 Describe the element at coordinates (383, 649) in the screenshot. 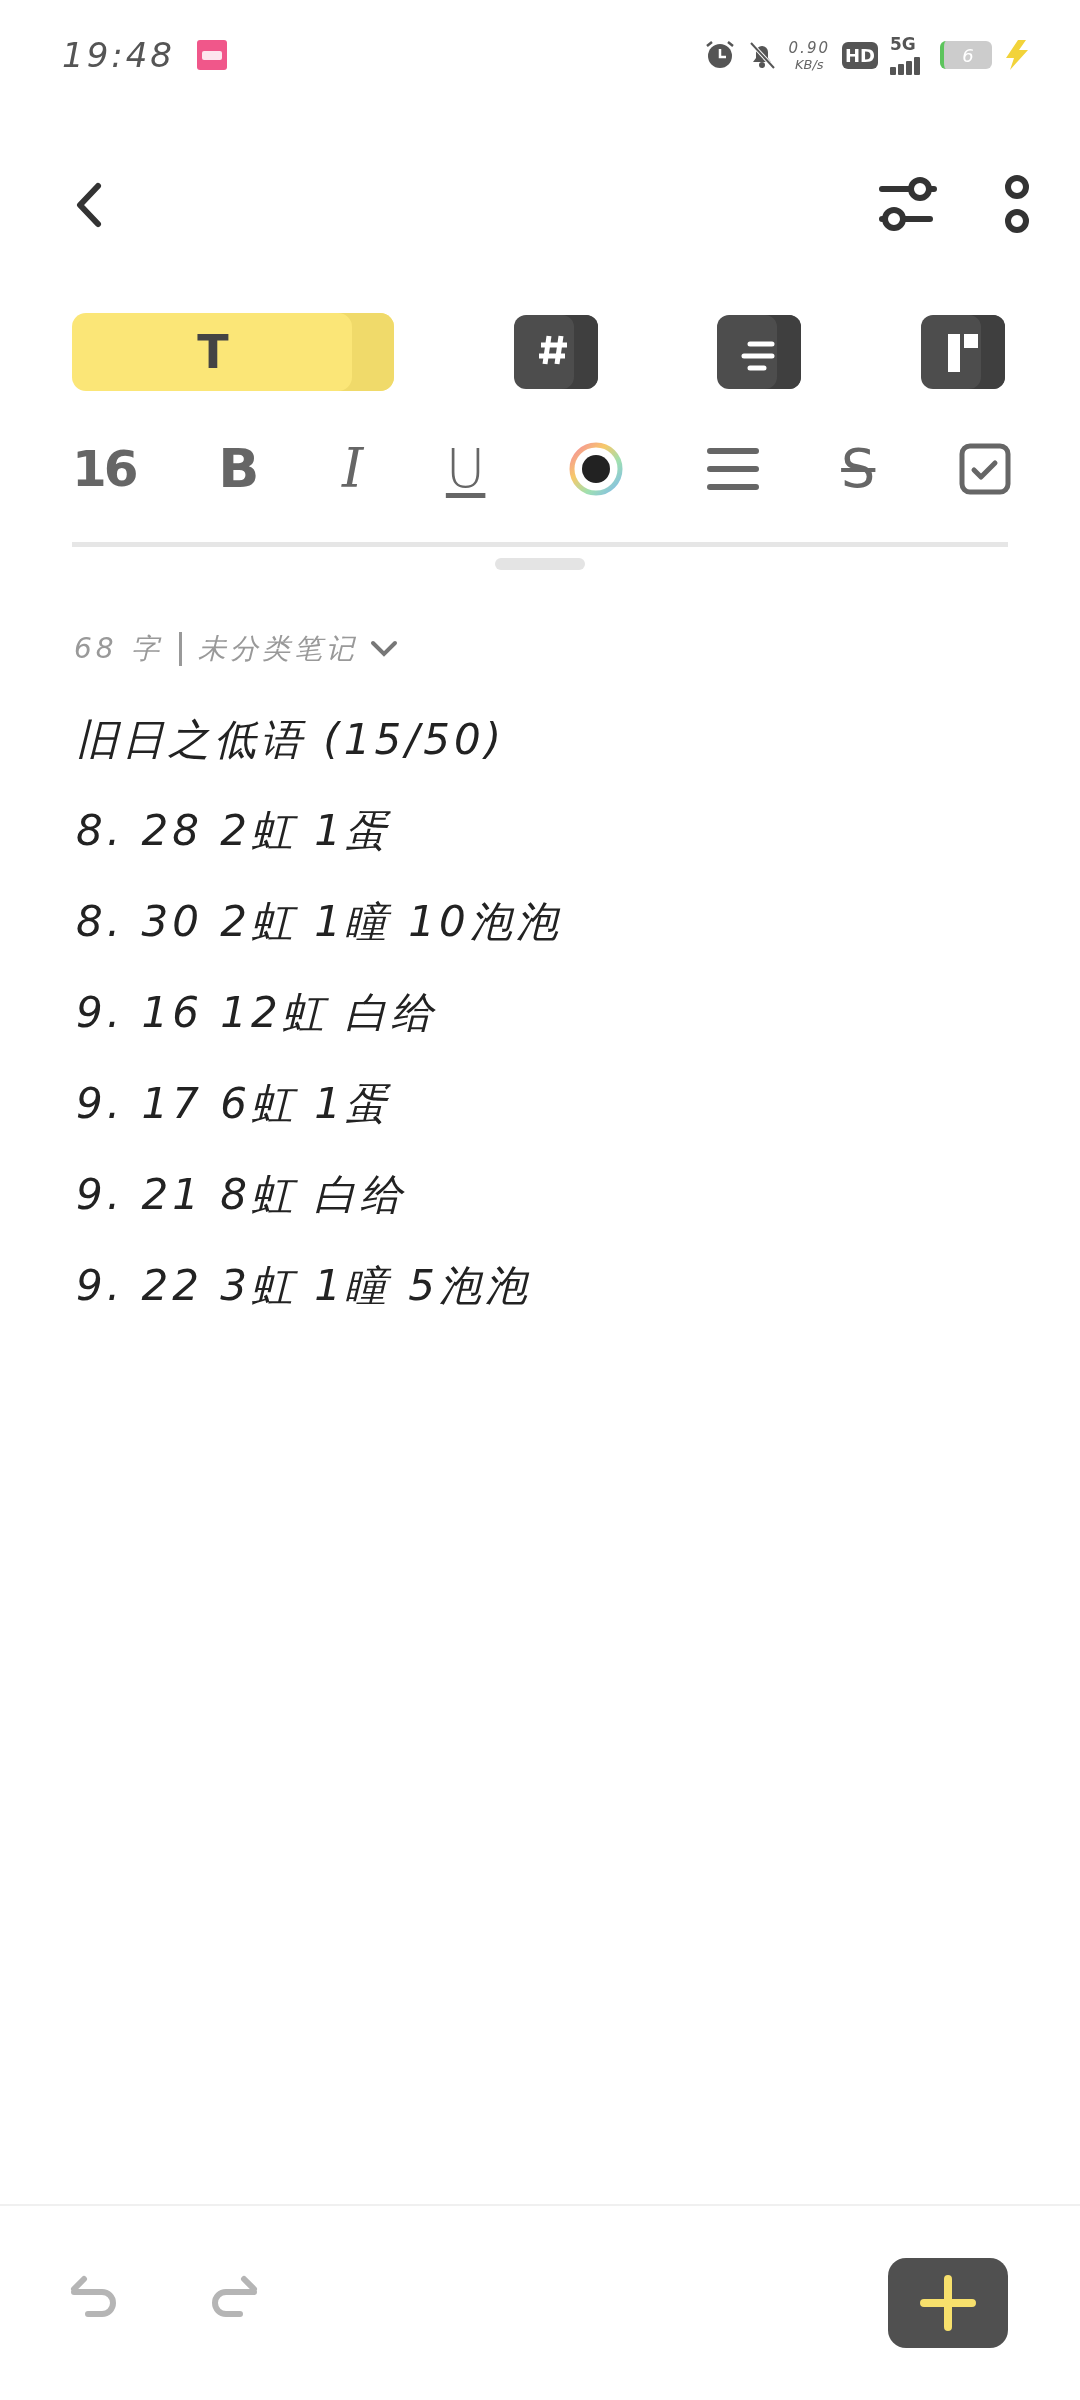

I see `chevron-icon` at that location.